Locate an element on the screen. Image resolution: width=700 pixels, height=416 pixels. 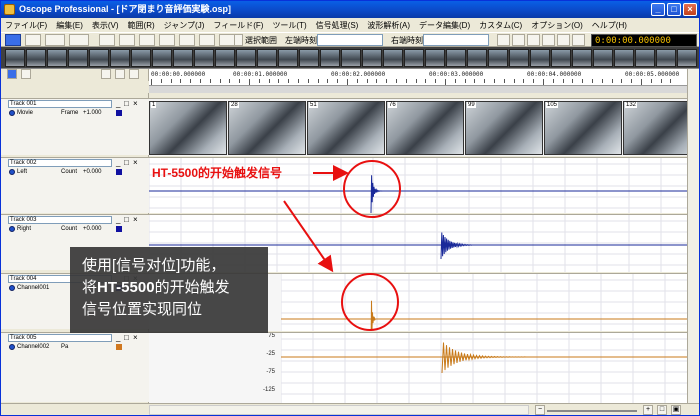
video-frame: 1 is located at coordinates (188, 128).